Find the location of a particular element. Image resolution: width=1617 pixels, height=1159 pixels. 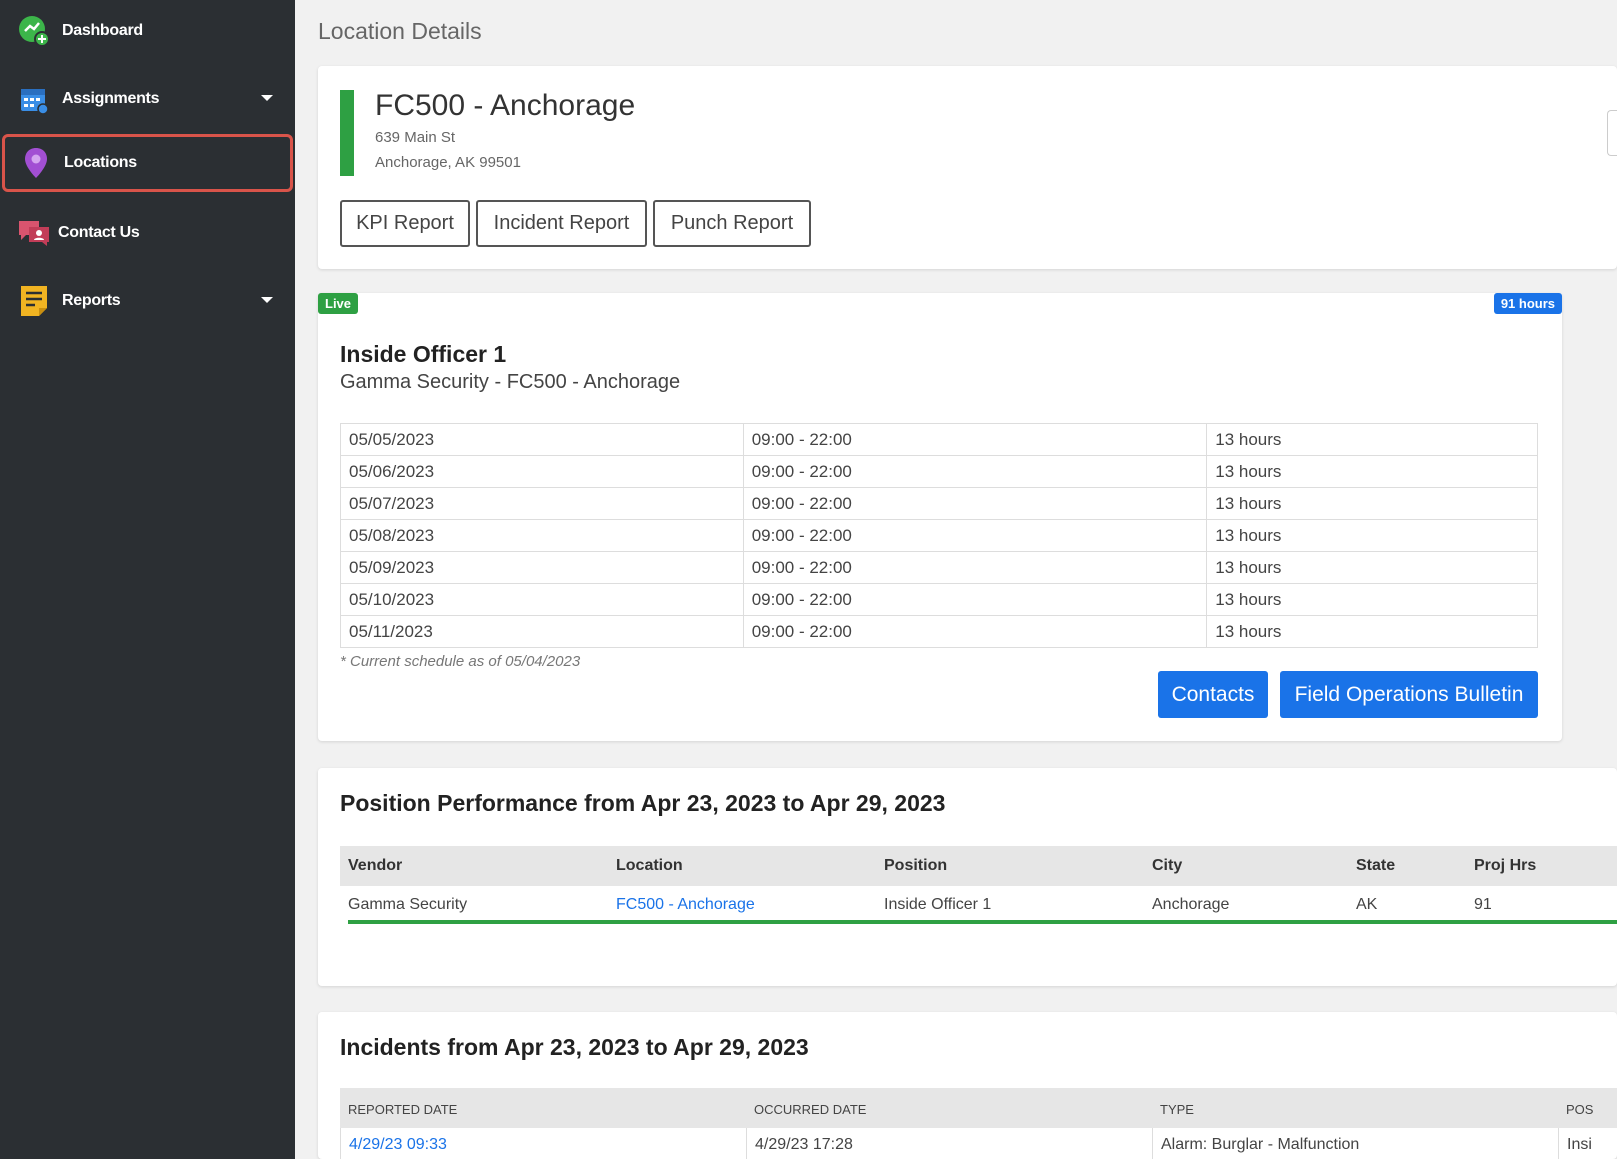

schedule-date: 05/07/2023 is located at coordinates (542, 503).